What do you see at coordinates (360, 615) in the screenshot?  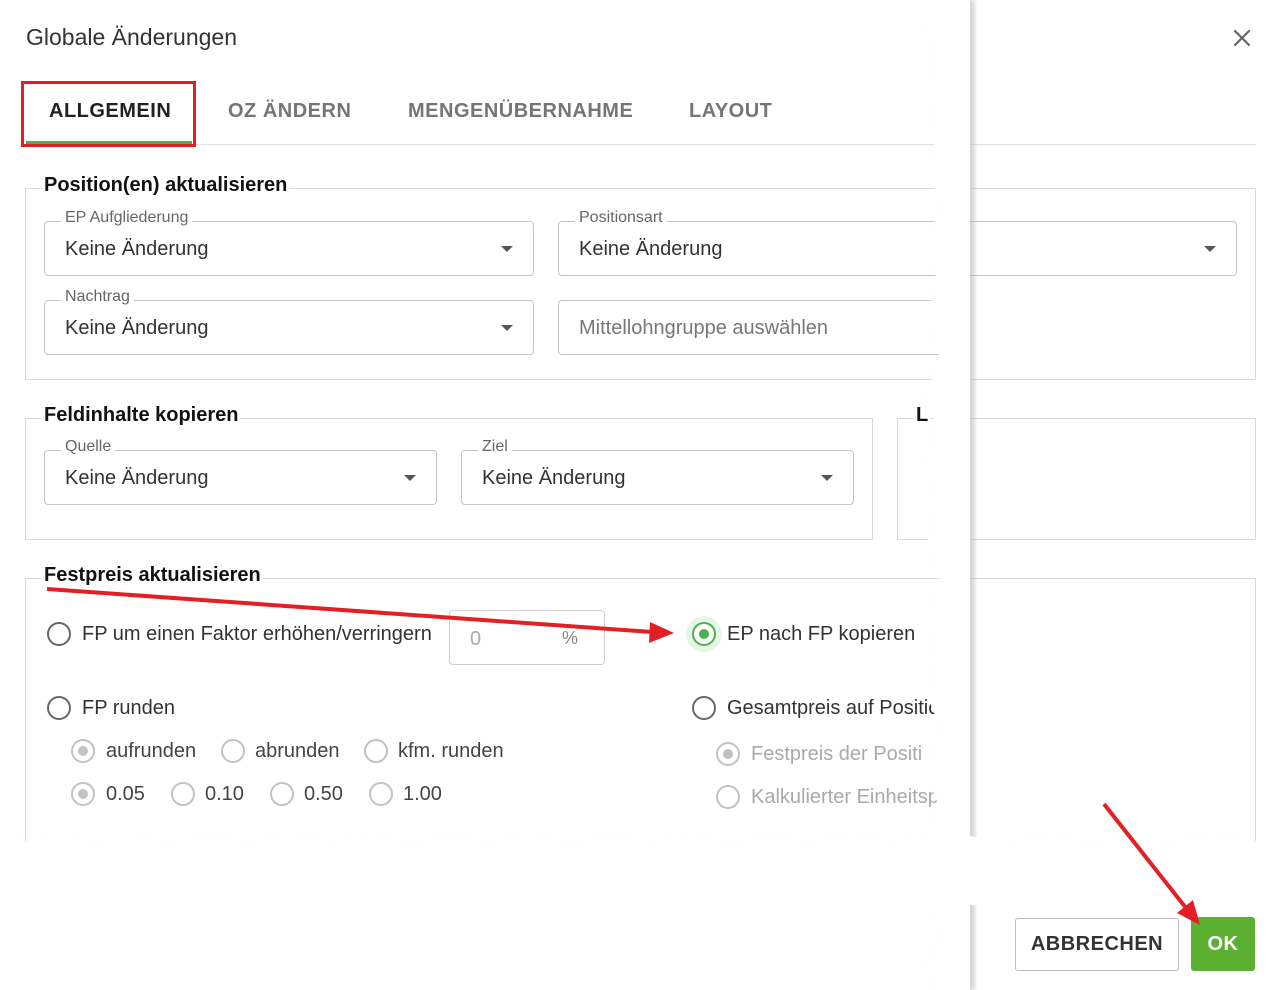 I see `annotation-arrow-to-ep-option` at bounding box center [360, 615].